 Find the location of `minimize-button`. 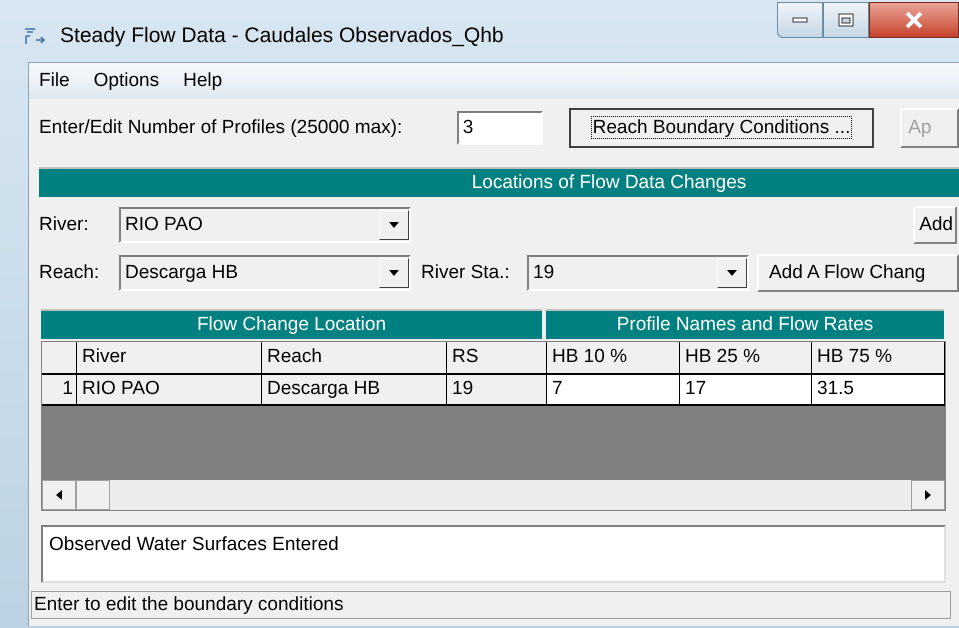

minimize-button is located at coordinates (800, 20).